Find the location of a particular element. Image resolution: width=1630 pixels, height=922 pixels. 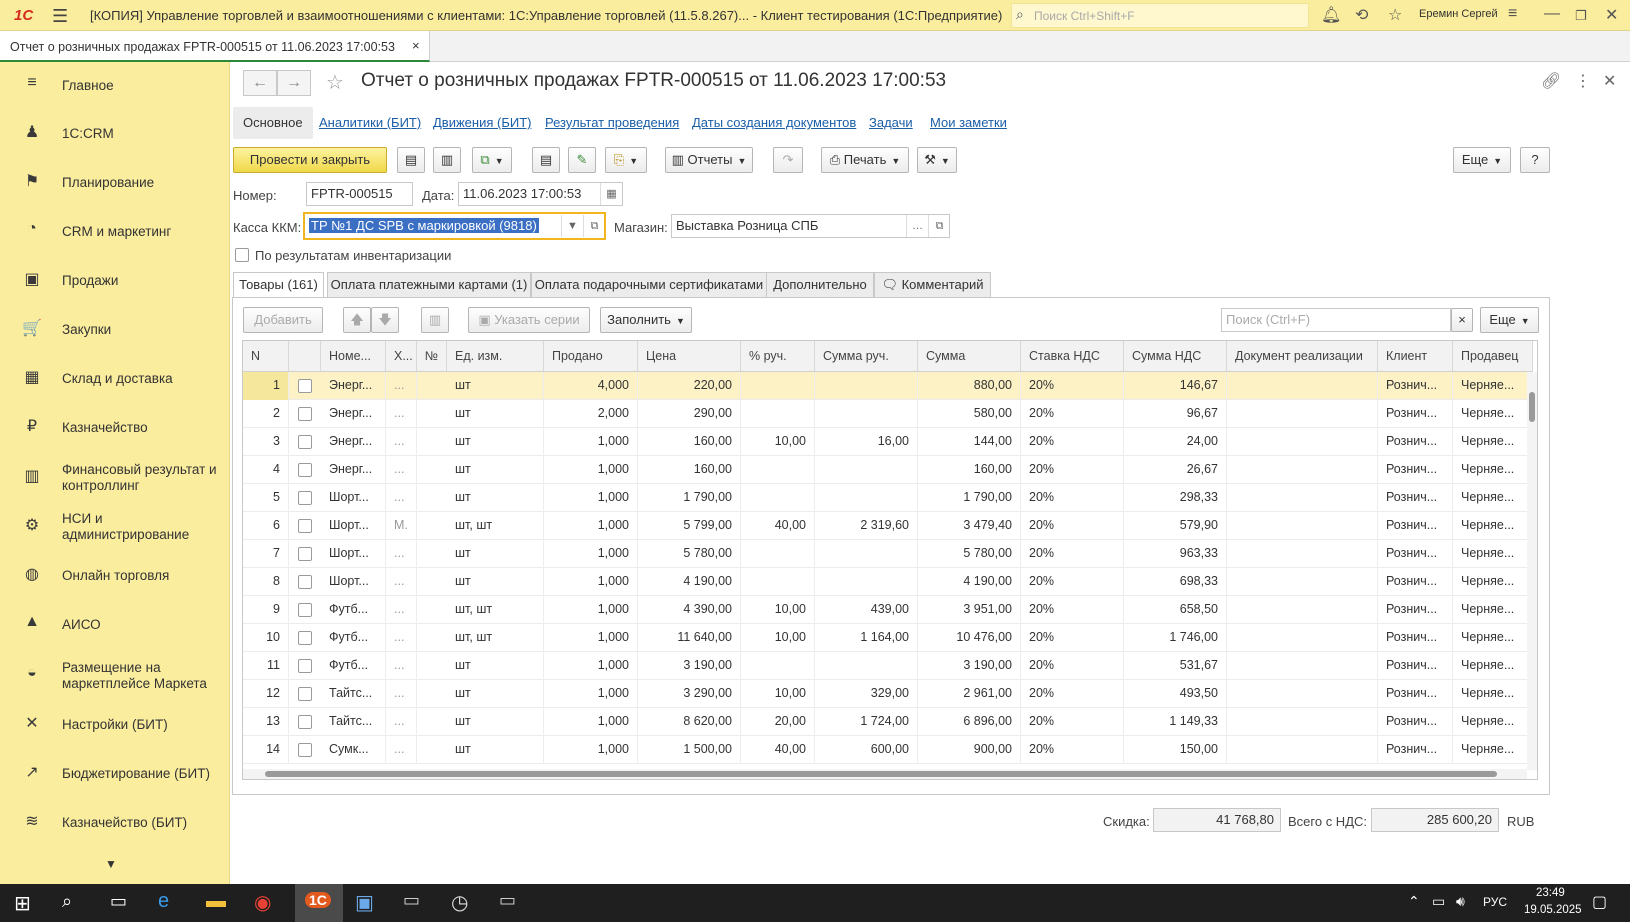

column-header: № is located at coordinates (432, 356).